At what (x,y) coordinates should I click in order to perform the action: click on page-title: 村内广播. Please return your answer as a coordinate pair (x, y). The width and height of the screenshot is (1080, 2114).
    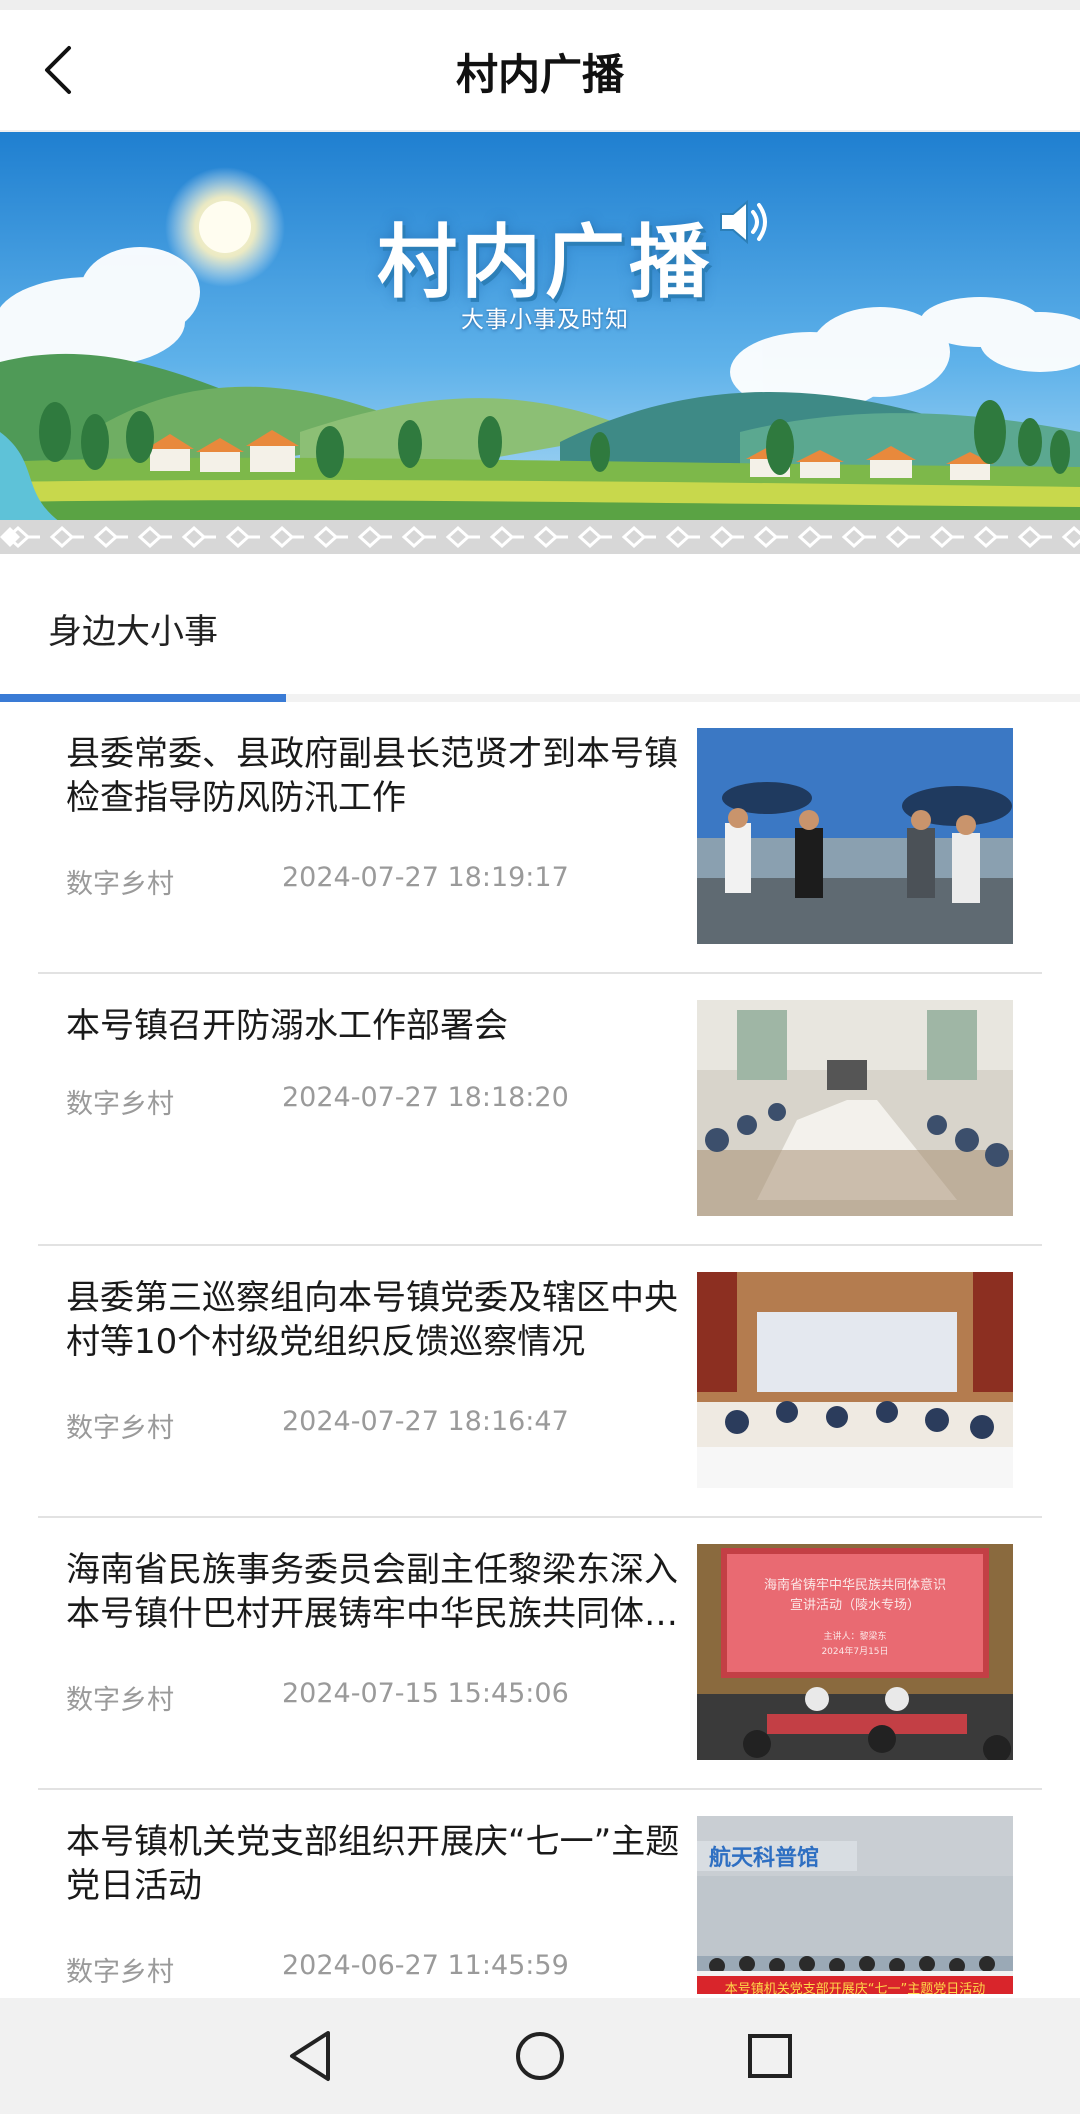
    Looking at the image, I should click on (539, 74).